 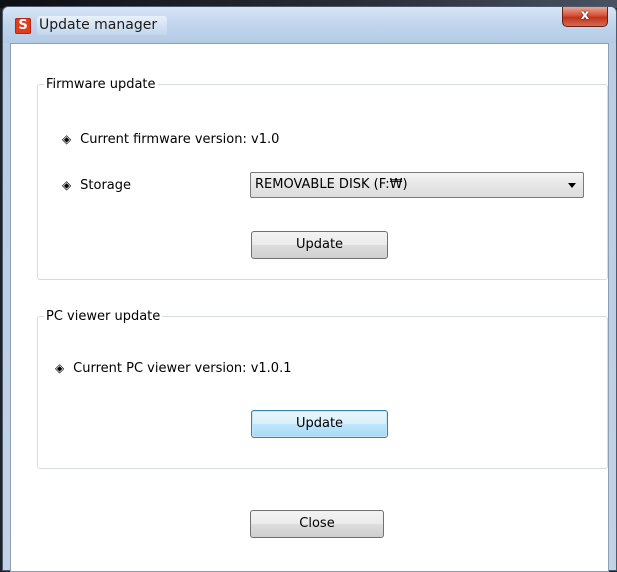 I want to click on firmware-version-value: v1.0, so click(x=265, y=139).